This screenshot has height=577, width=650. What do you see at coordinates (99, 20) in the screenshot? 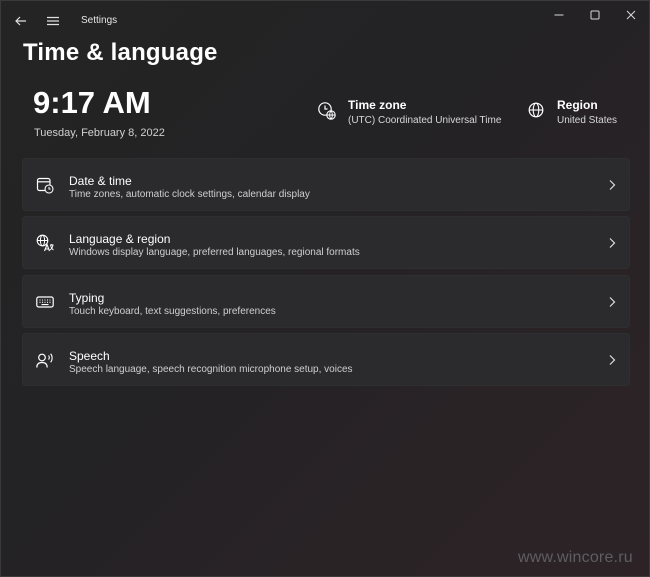
I see `app-title: Settings` at bounding box center [99, 20].